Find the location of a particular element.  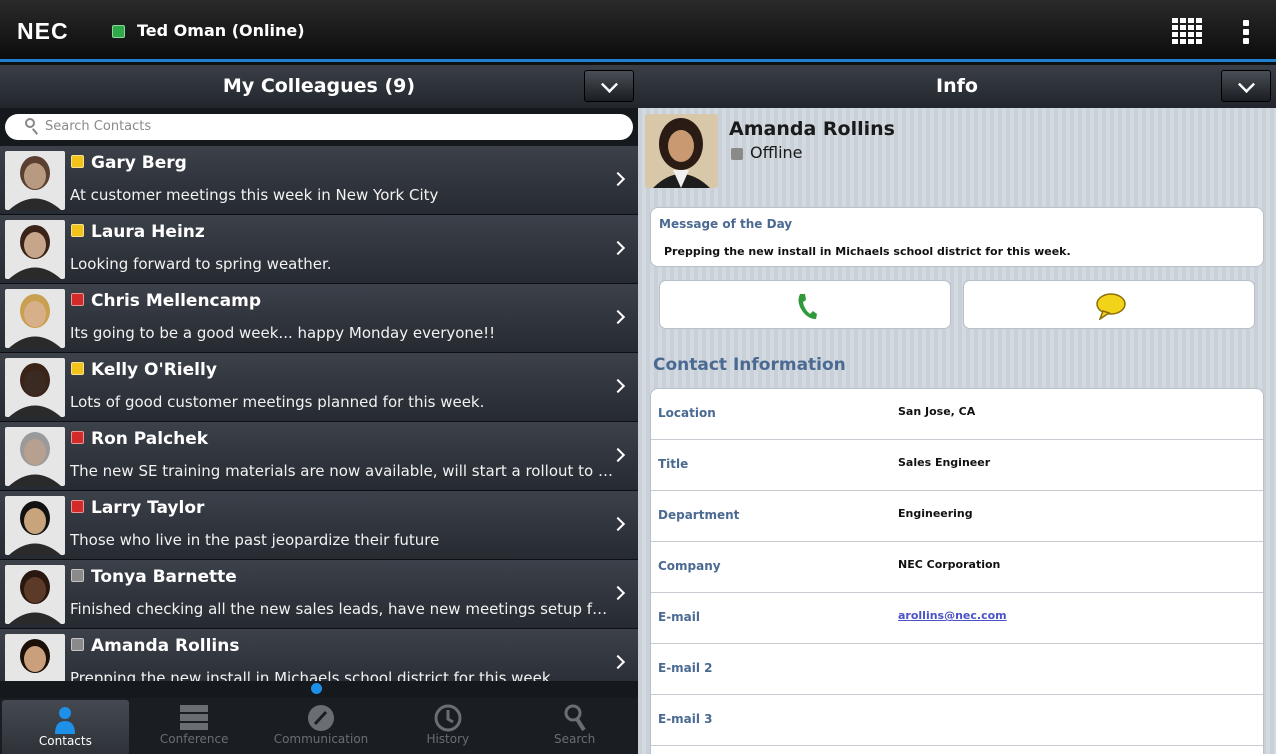

email-link: arollins@nec.com is located at coordinates (952, 615).